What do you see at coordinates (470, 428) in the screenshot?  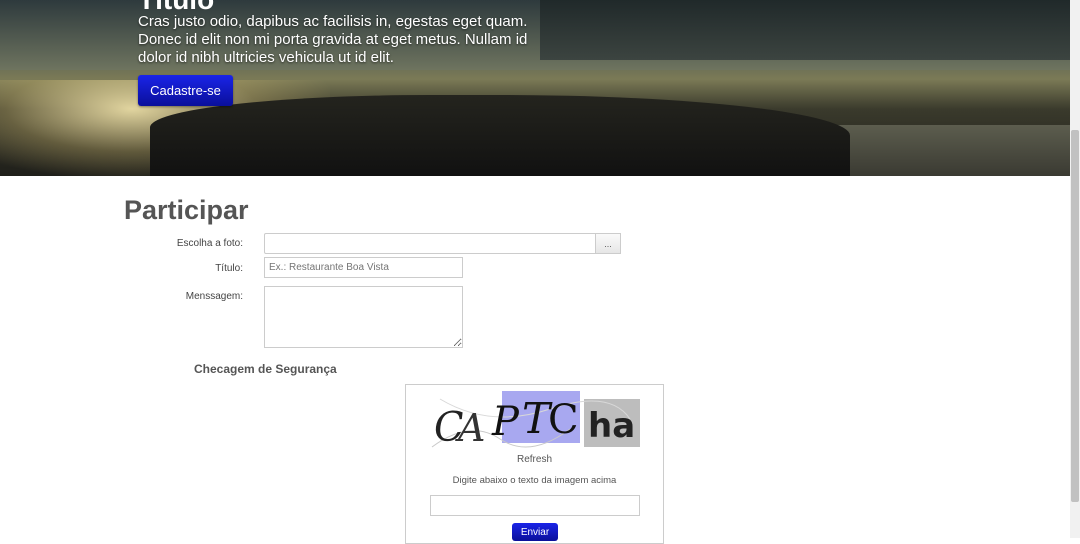 I see `svg-text: A` at bounding box center [470, 428].